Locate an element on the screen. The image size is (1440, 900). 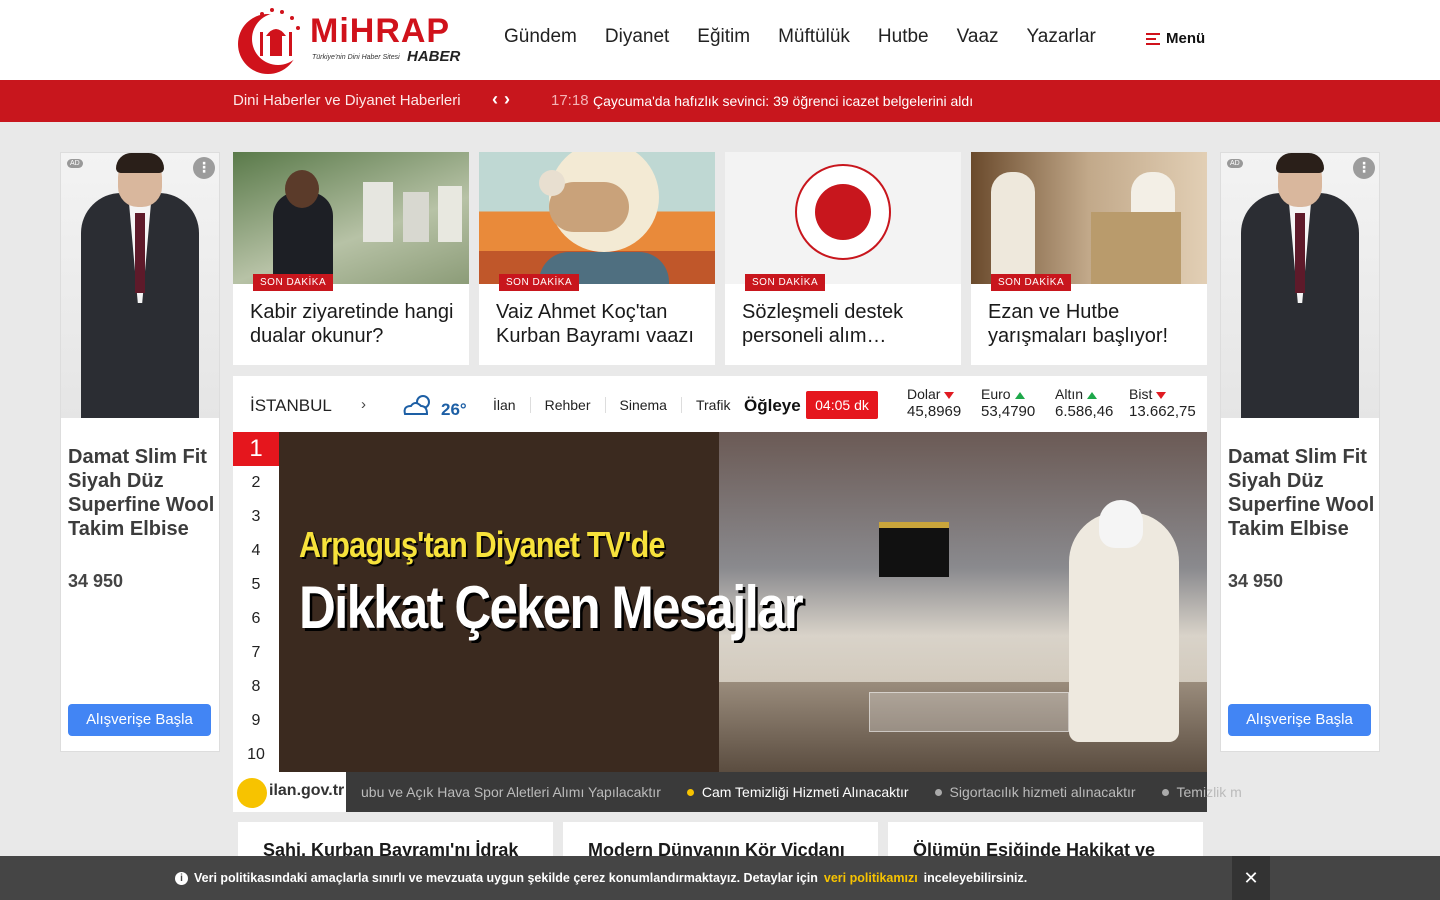
market-euro: Euro 53,4790 is located at coordinates (1008, 403).